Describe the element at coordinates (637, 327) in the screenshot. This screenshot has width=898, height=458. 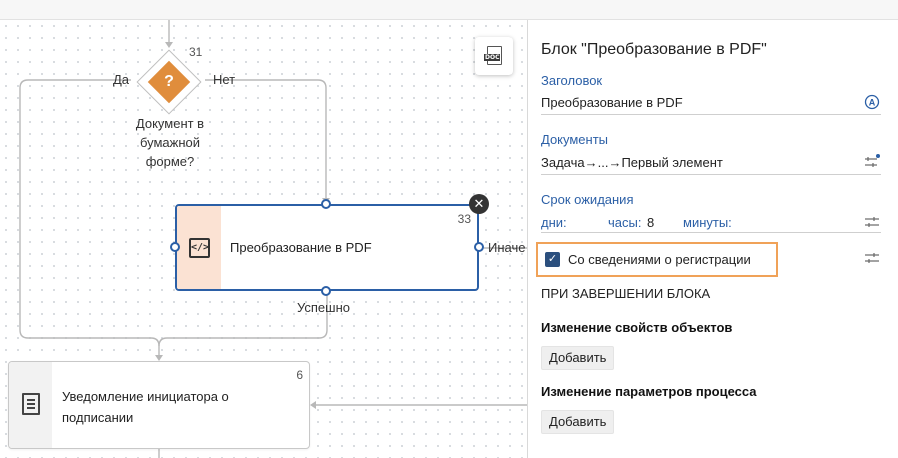
I see `object-props-heading: Изменение свойств объектов` at that location.